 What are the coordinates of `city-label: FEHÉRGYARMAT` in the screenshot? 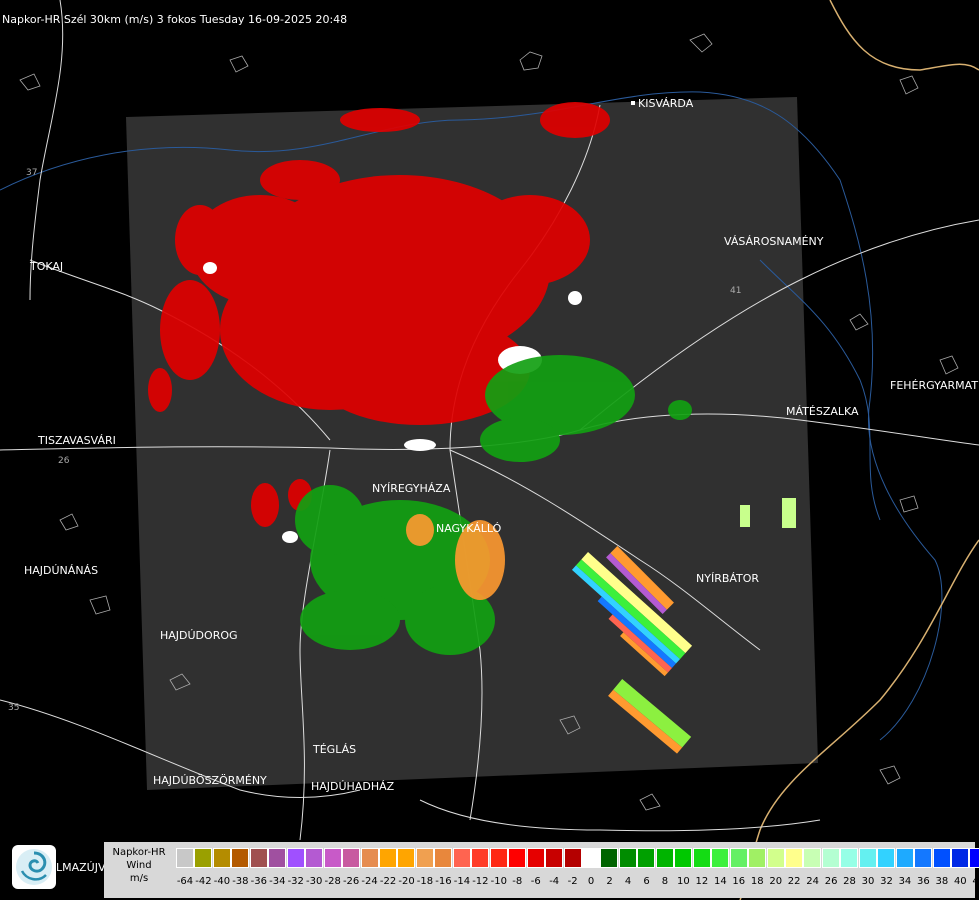 It's located at (934, 385).